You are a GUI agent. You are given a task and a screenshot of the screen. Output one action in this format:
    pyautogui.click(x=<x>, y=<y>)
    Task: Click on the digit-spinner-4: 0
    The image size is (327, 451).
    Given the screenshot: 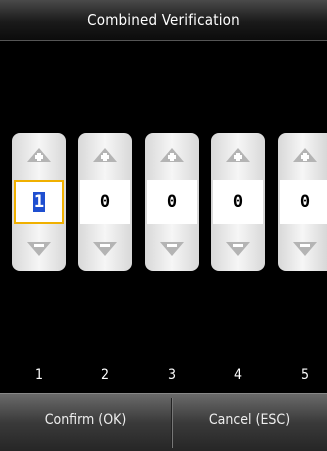 What is the action you would take?
    pyautogui.click(x=238, y=202)
    